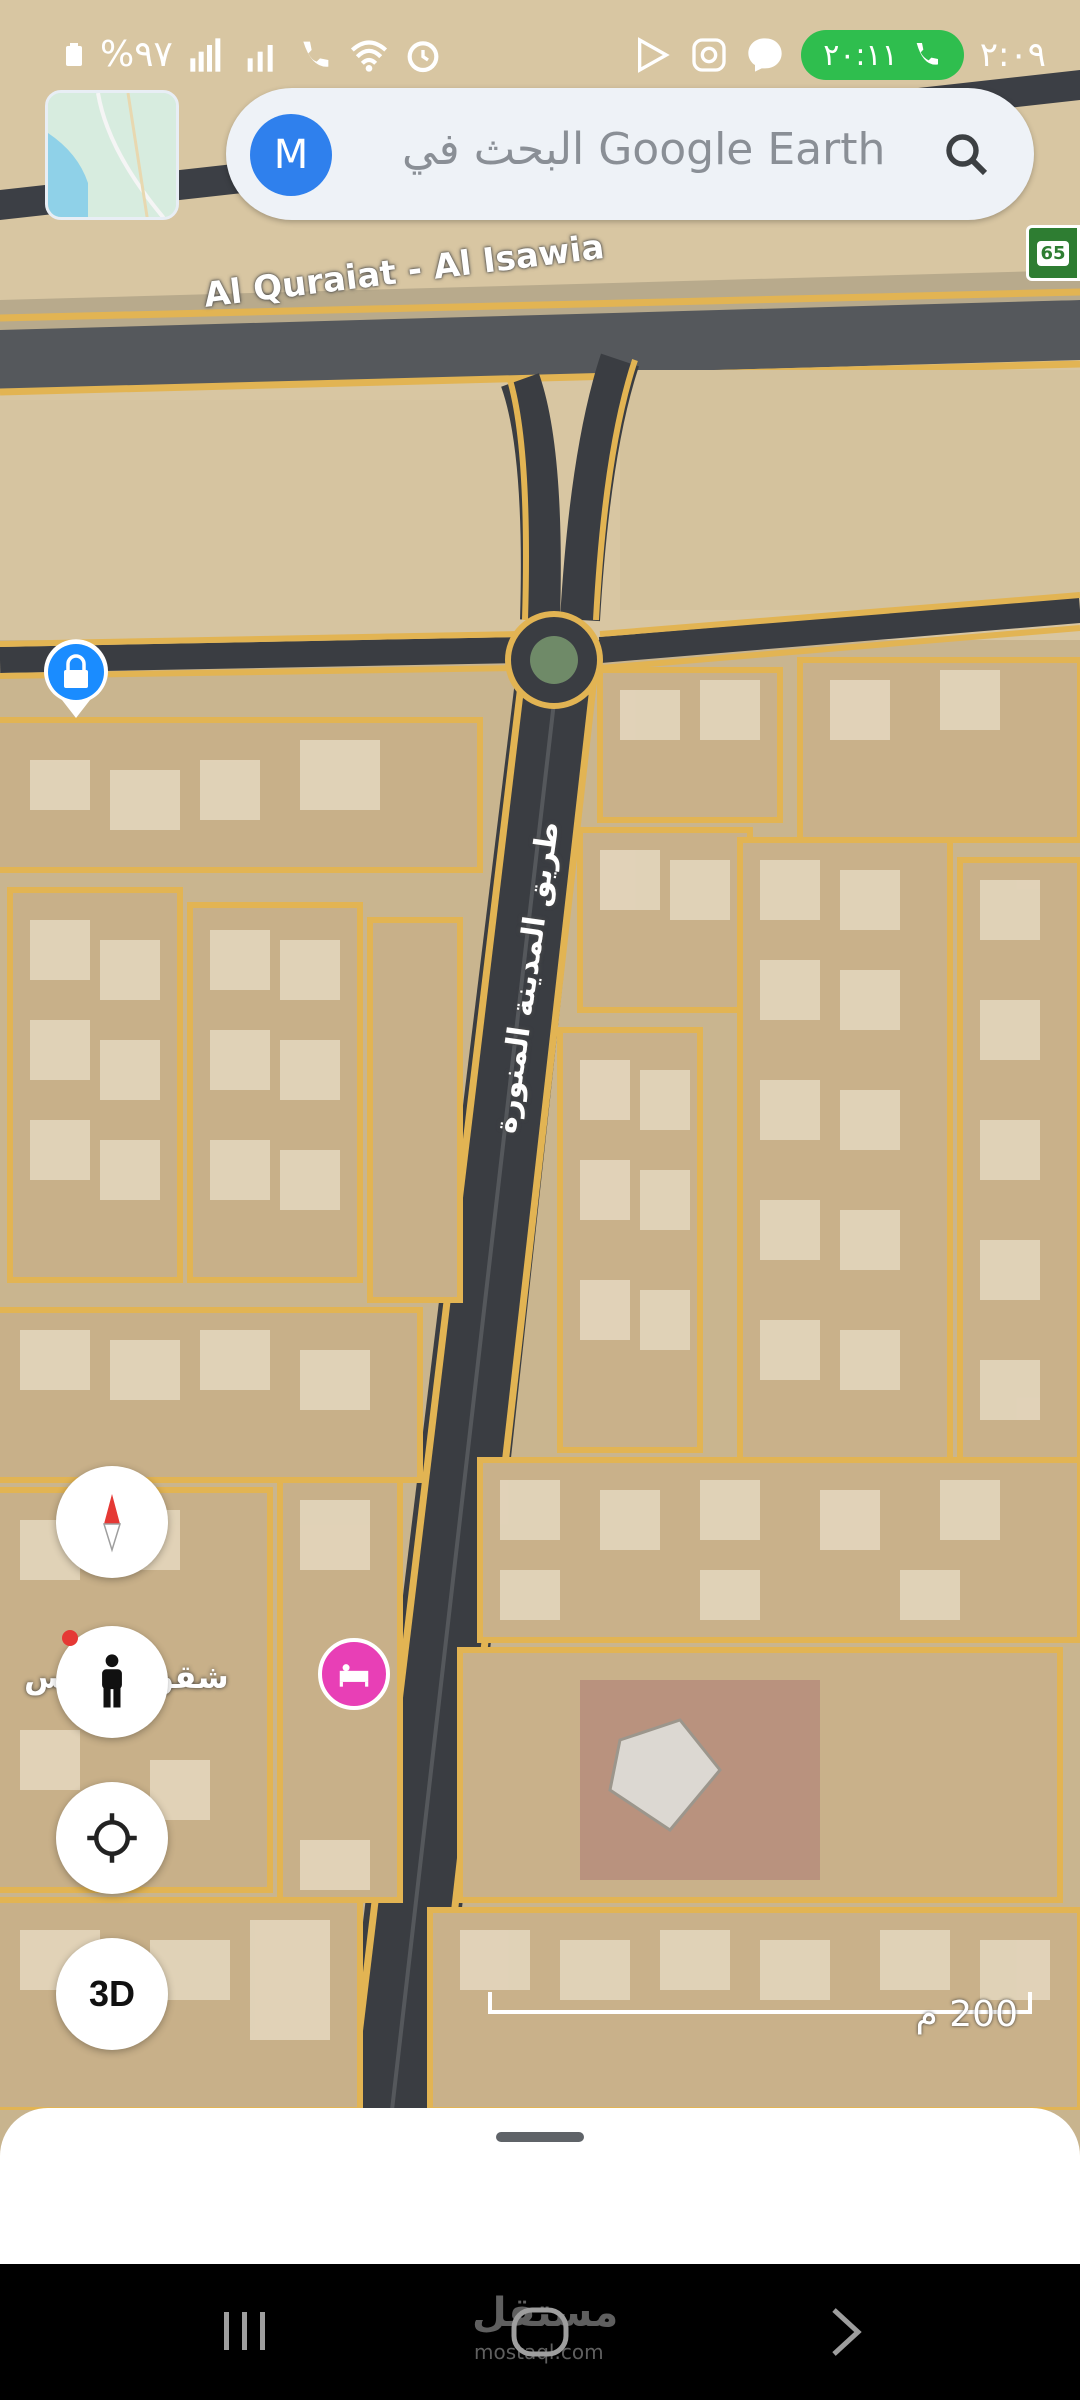 The image size is (1080, 2400). I want to click on recent-apps-icon, so click(245, 2331).